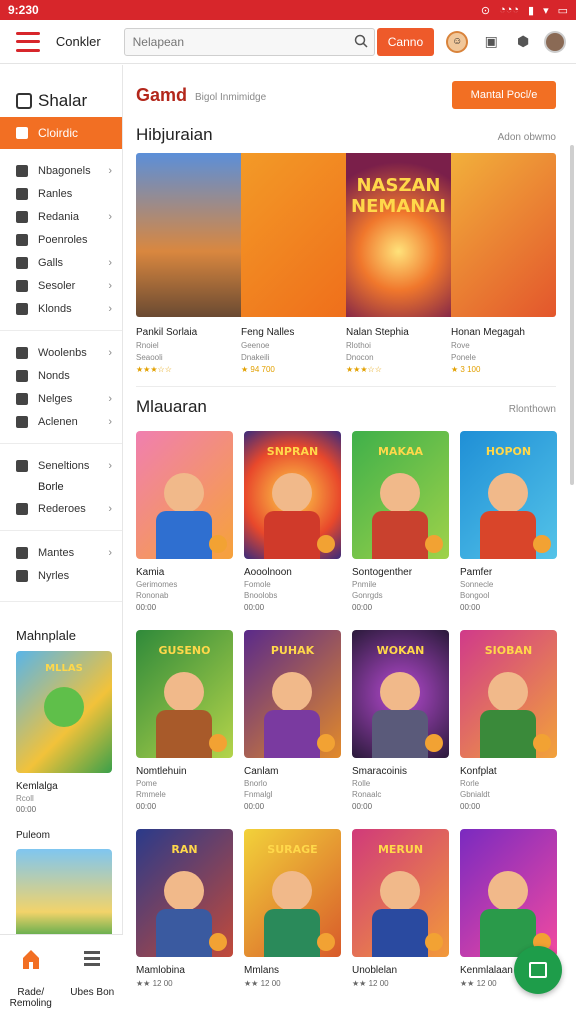 This screenshot has height=1024, width=576. I want to click on sidebar-item-active: Cloirdic, so click(61, 133).